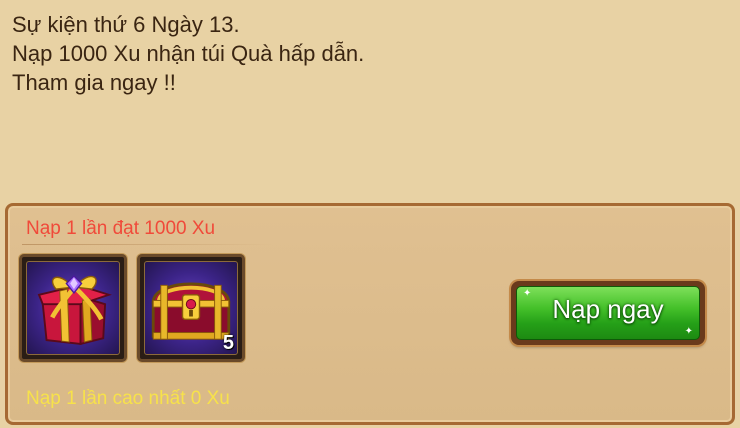 The width and height of the screenshot is (740, 428). Describe the element at coordinates (147, 244) in the screenshot. I see `divider` at that location.